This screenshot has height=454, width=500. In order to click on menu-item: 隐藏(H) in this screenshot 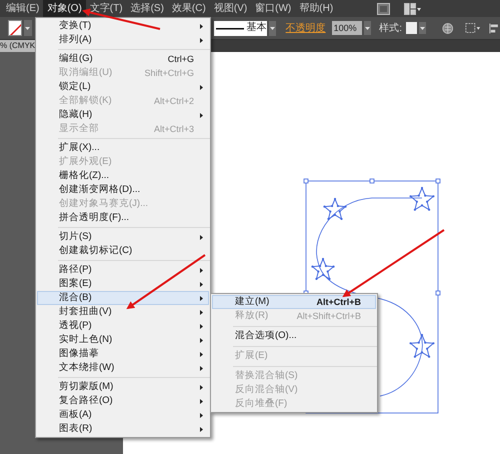, I will do `click(123, 115)`.